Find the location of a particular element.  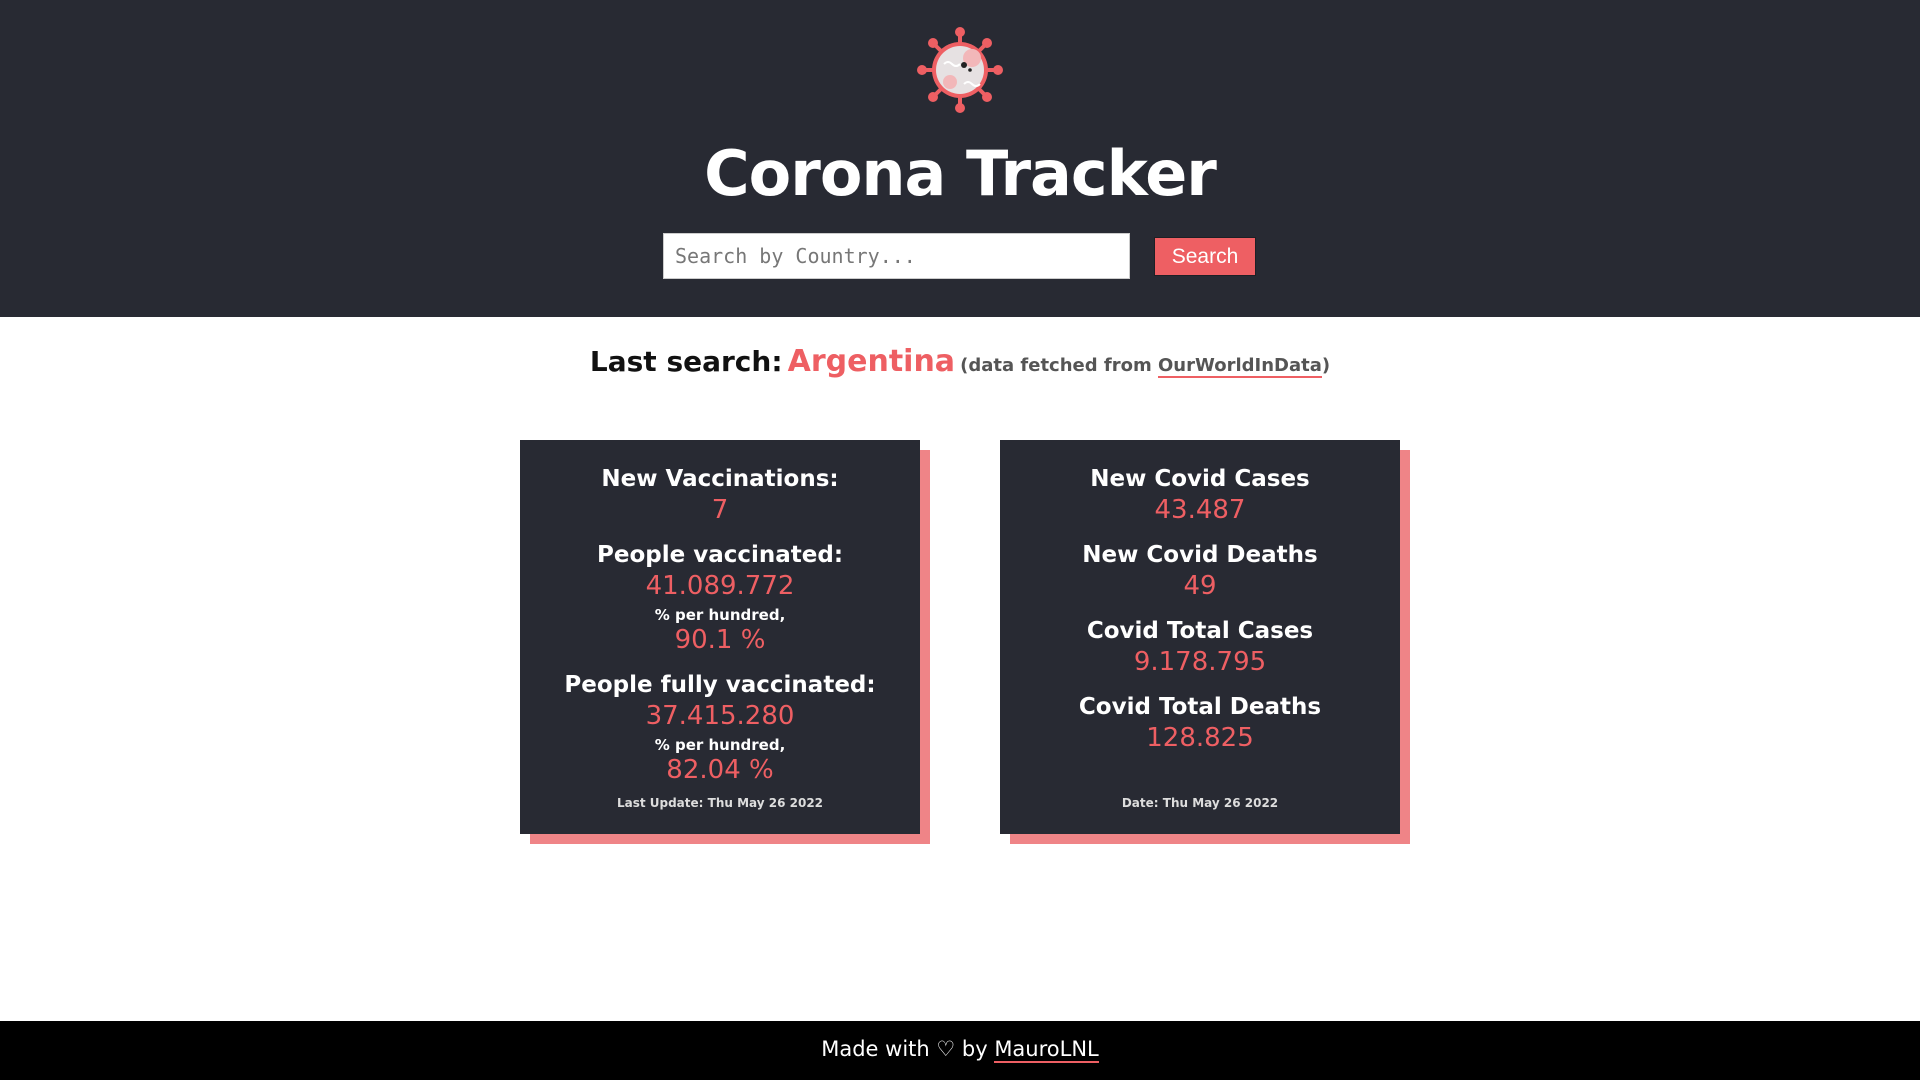

people-vaccinated-value: 41.089.772 is located at coordinates (720, 586).